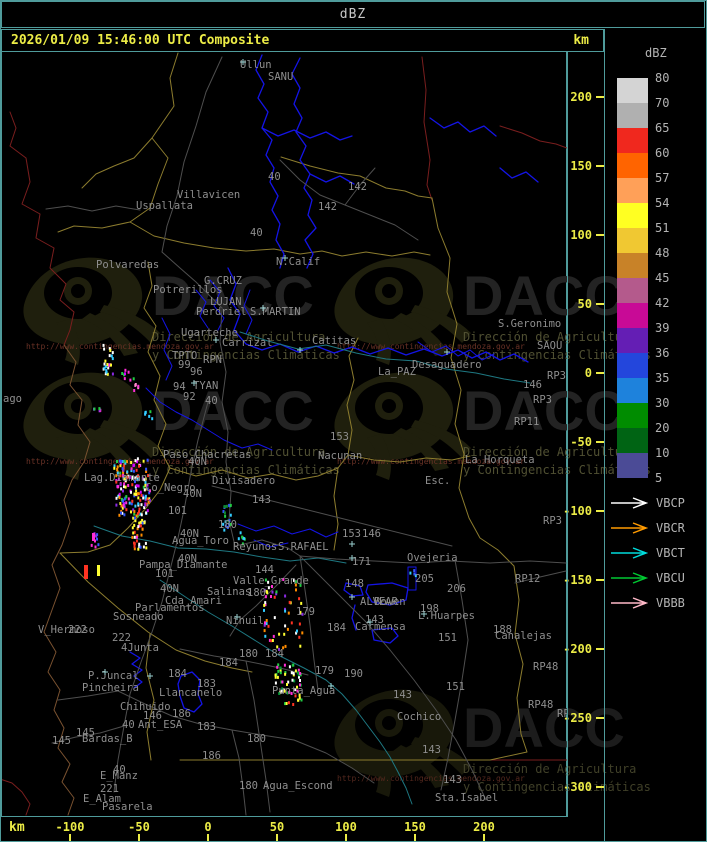  I want to click on right-axis-label: -150, so click(577, 580).